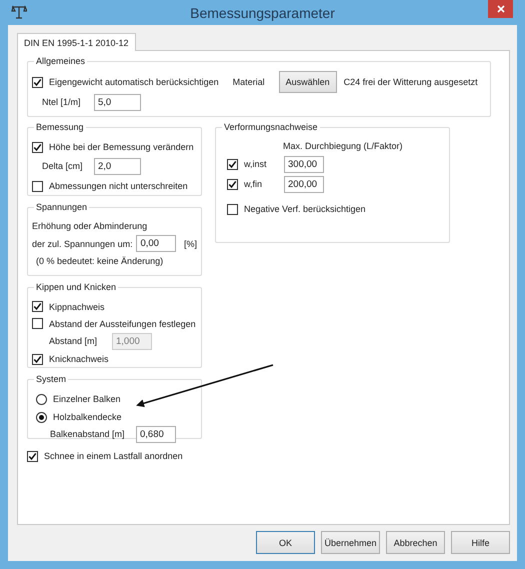  I want to click on close-button, so click(500, 9).